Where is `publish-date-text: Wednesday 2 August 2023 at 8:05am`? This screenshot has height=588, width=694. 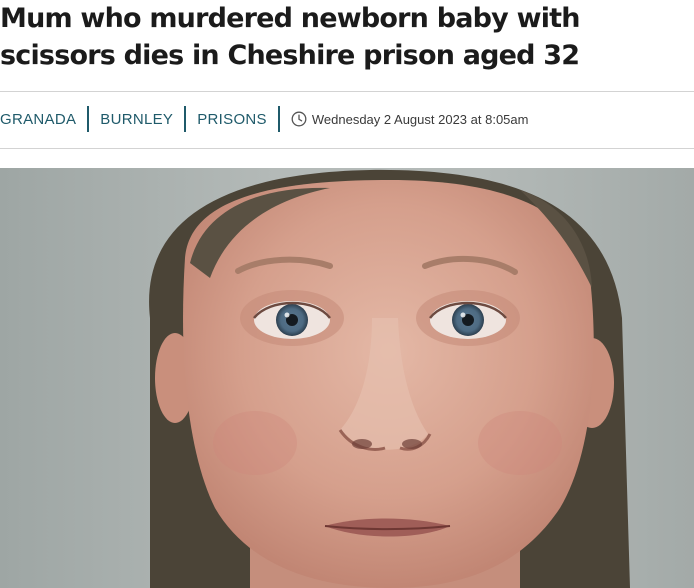
publish-date-text: Wednesday 2 August 2023 at 8:05am is located at coordinates (420, 119).